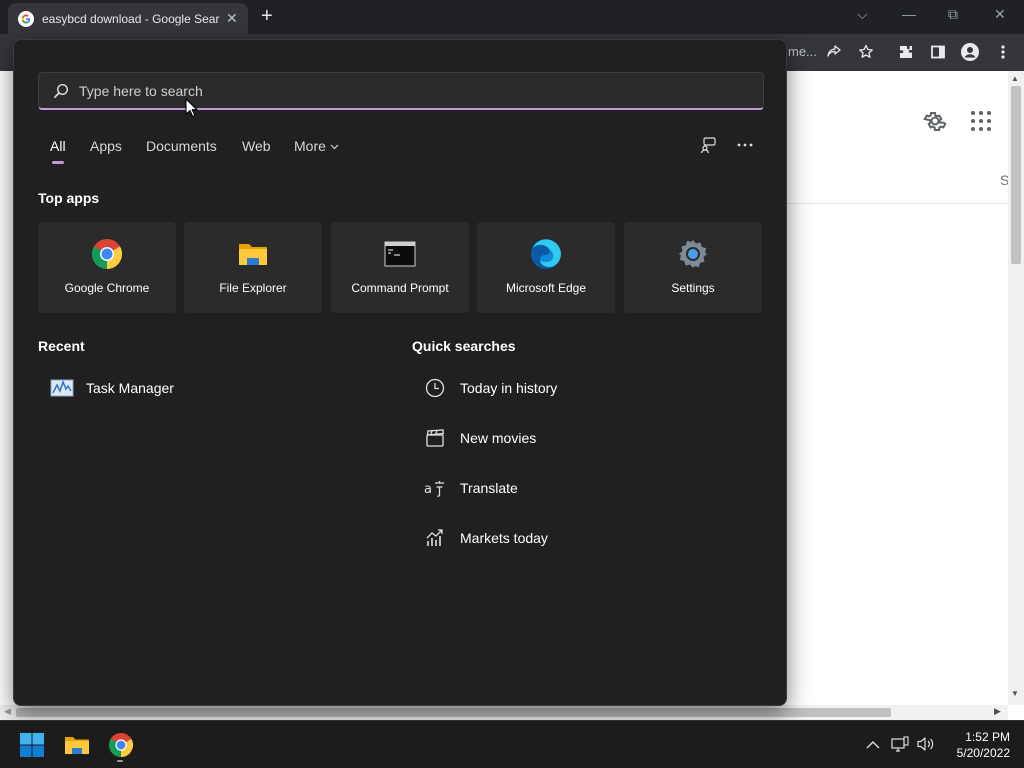 This screenshot has width=1024, height=768. I want to click on folder-icon, so click(253, 254).